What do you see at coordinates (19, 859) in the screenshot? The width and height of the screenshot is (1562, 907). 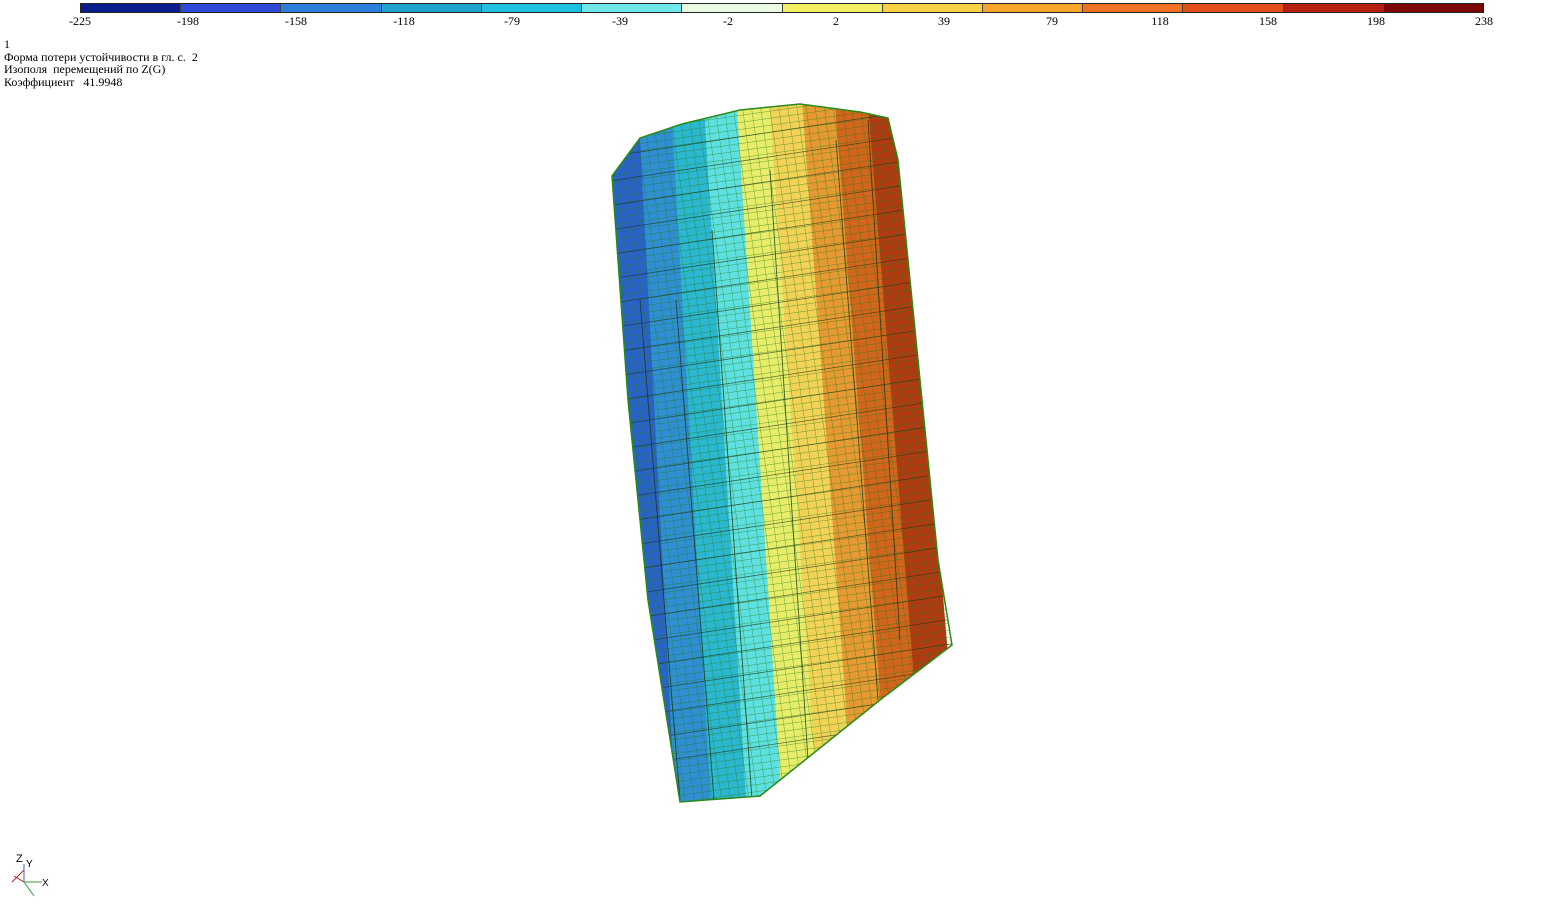 I see `axis-z-label: Z` at bounding box center [19, 859].